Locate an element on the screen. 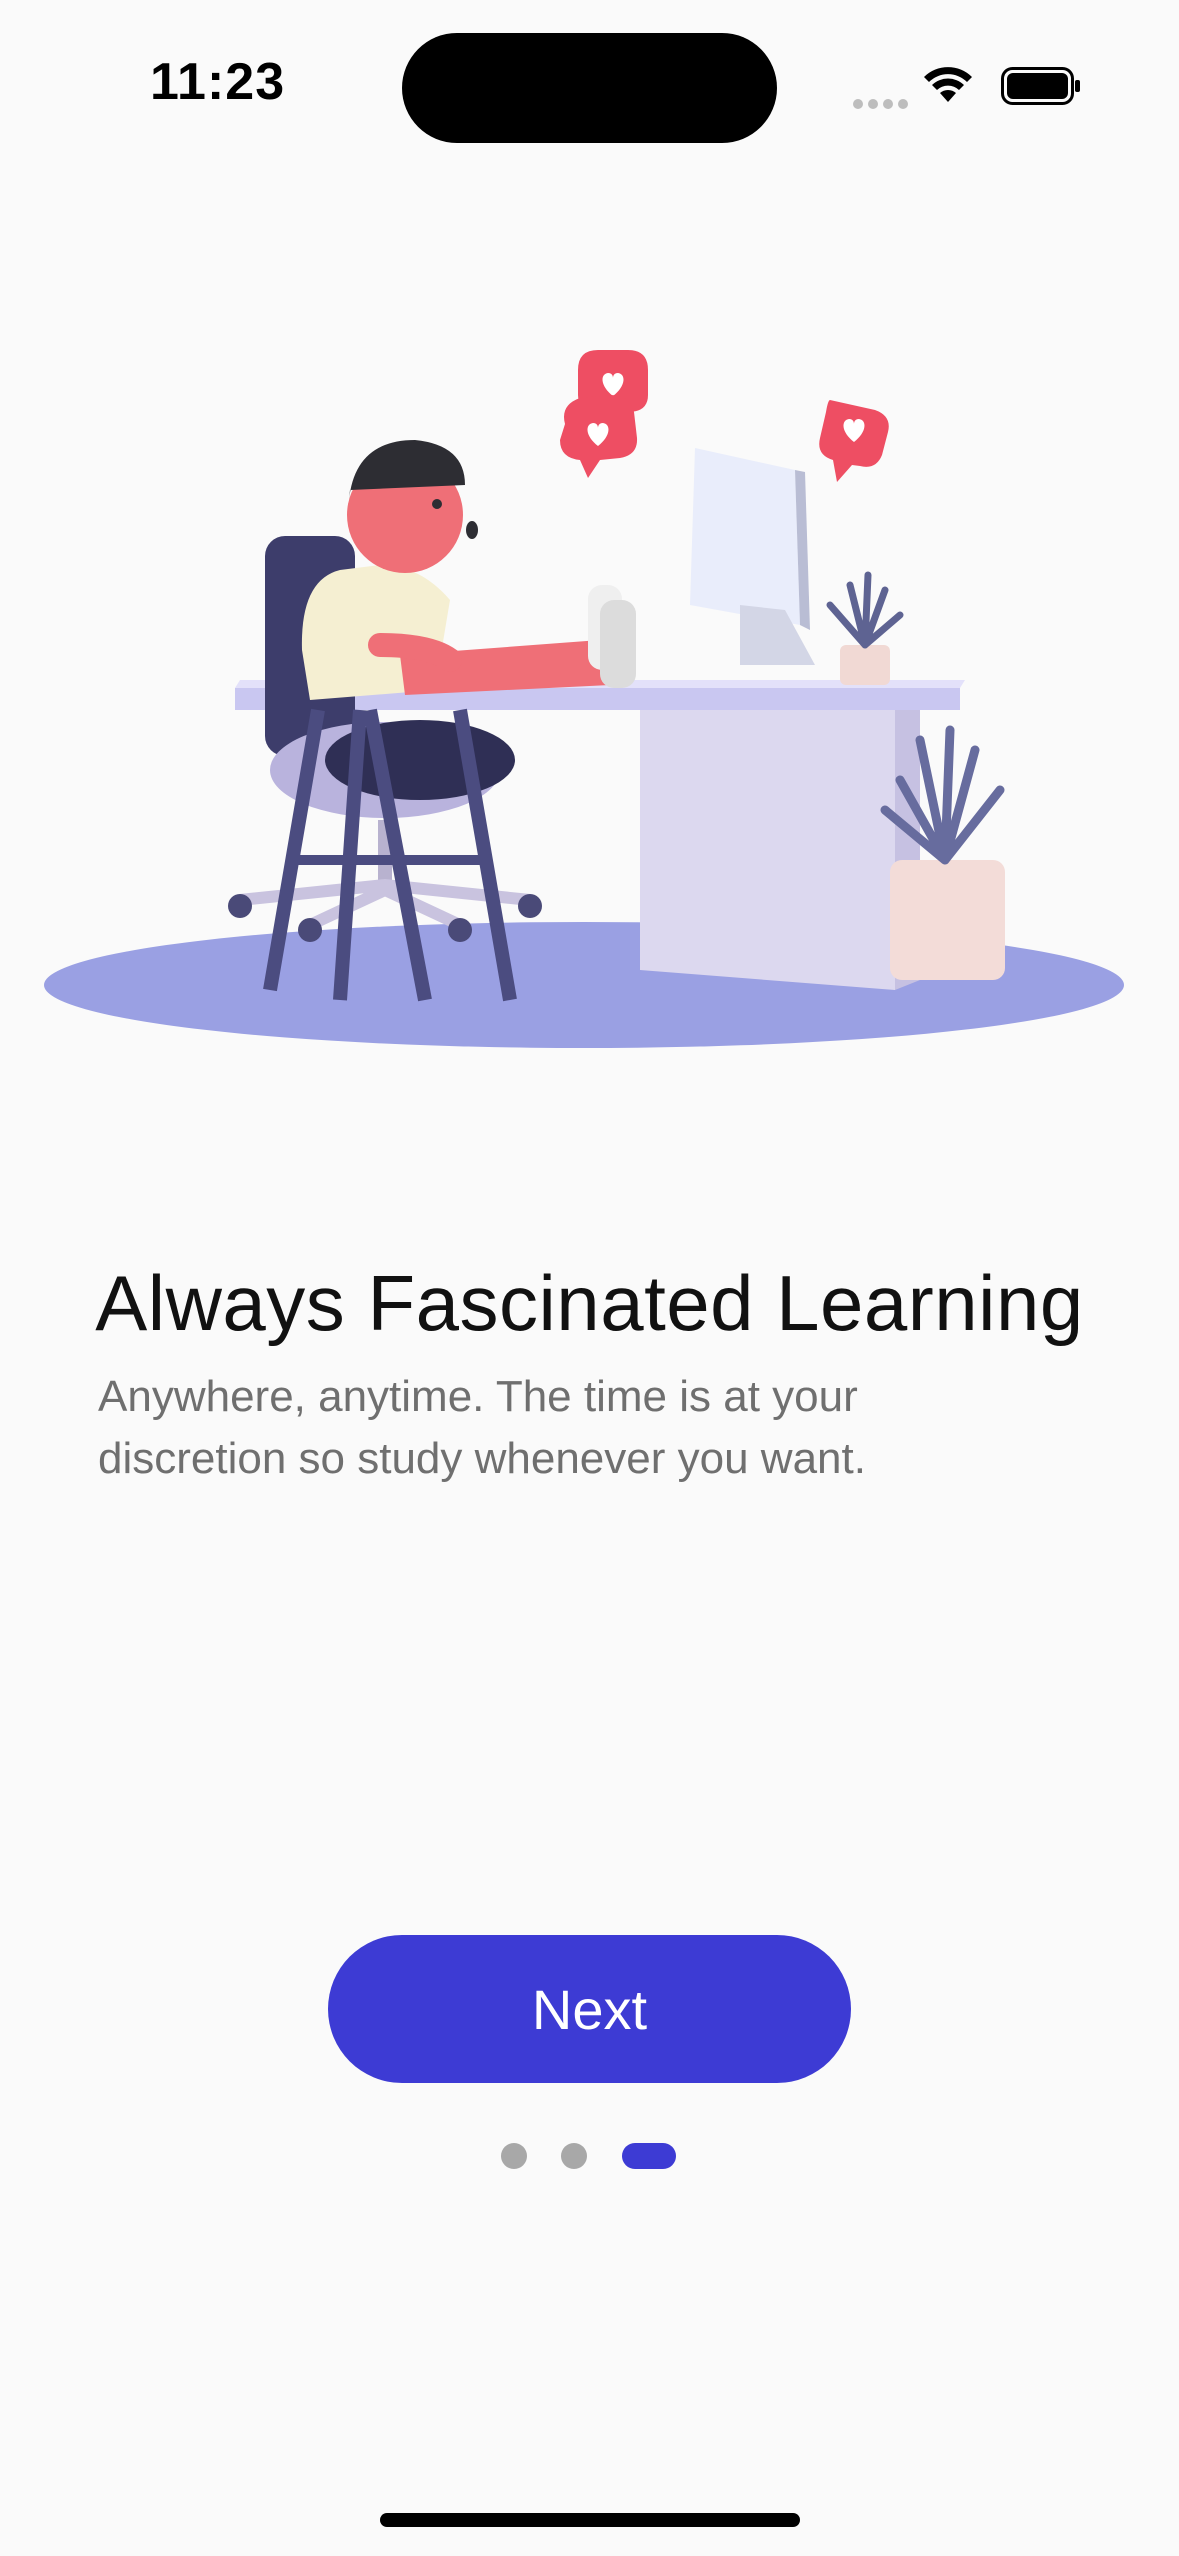  page-dot-active is located at coordinates (649, 2156).